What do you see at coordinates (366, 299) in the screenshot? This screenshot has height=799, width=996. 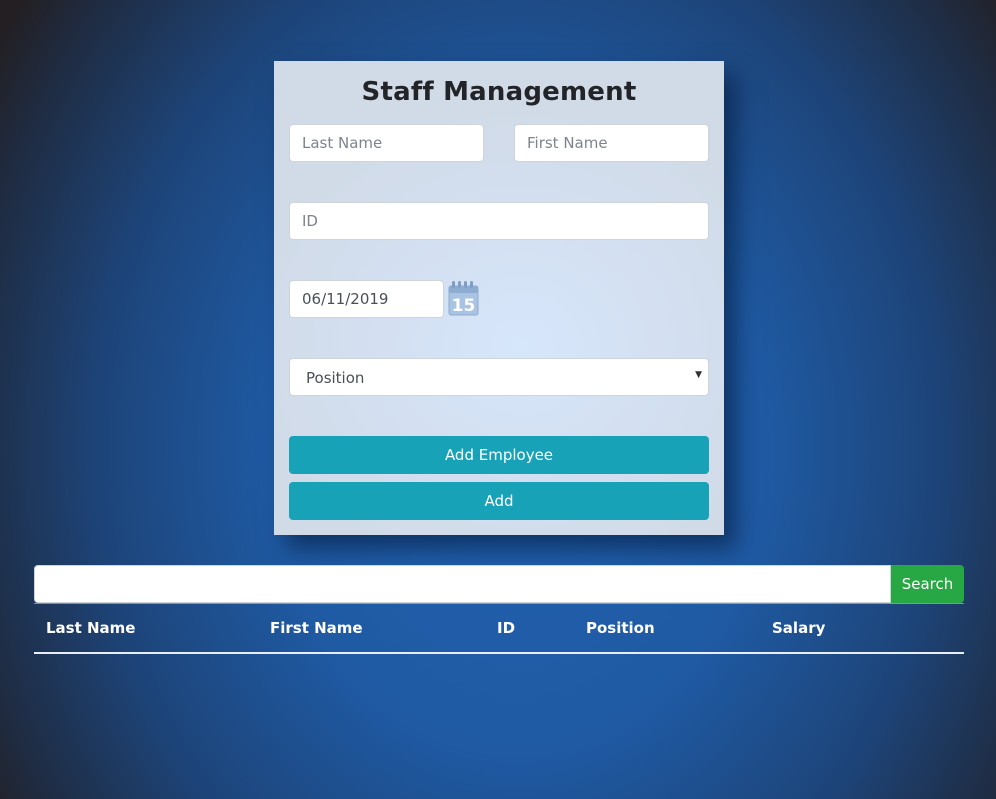 I see `date-input` at bounding box center [366, 299].